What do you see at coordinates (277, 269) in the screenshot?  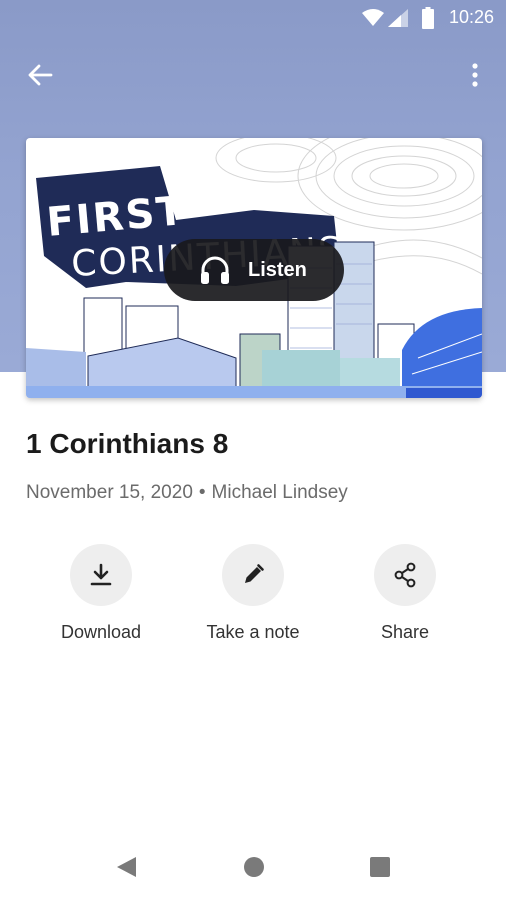 I see `listen-label: Listen` at bounding box center [277, 269].